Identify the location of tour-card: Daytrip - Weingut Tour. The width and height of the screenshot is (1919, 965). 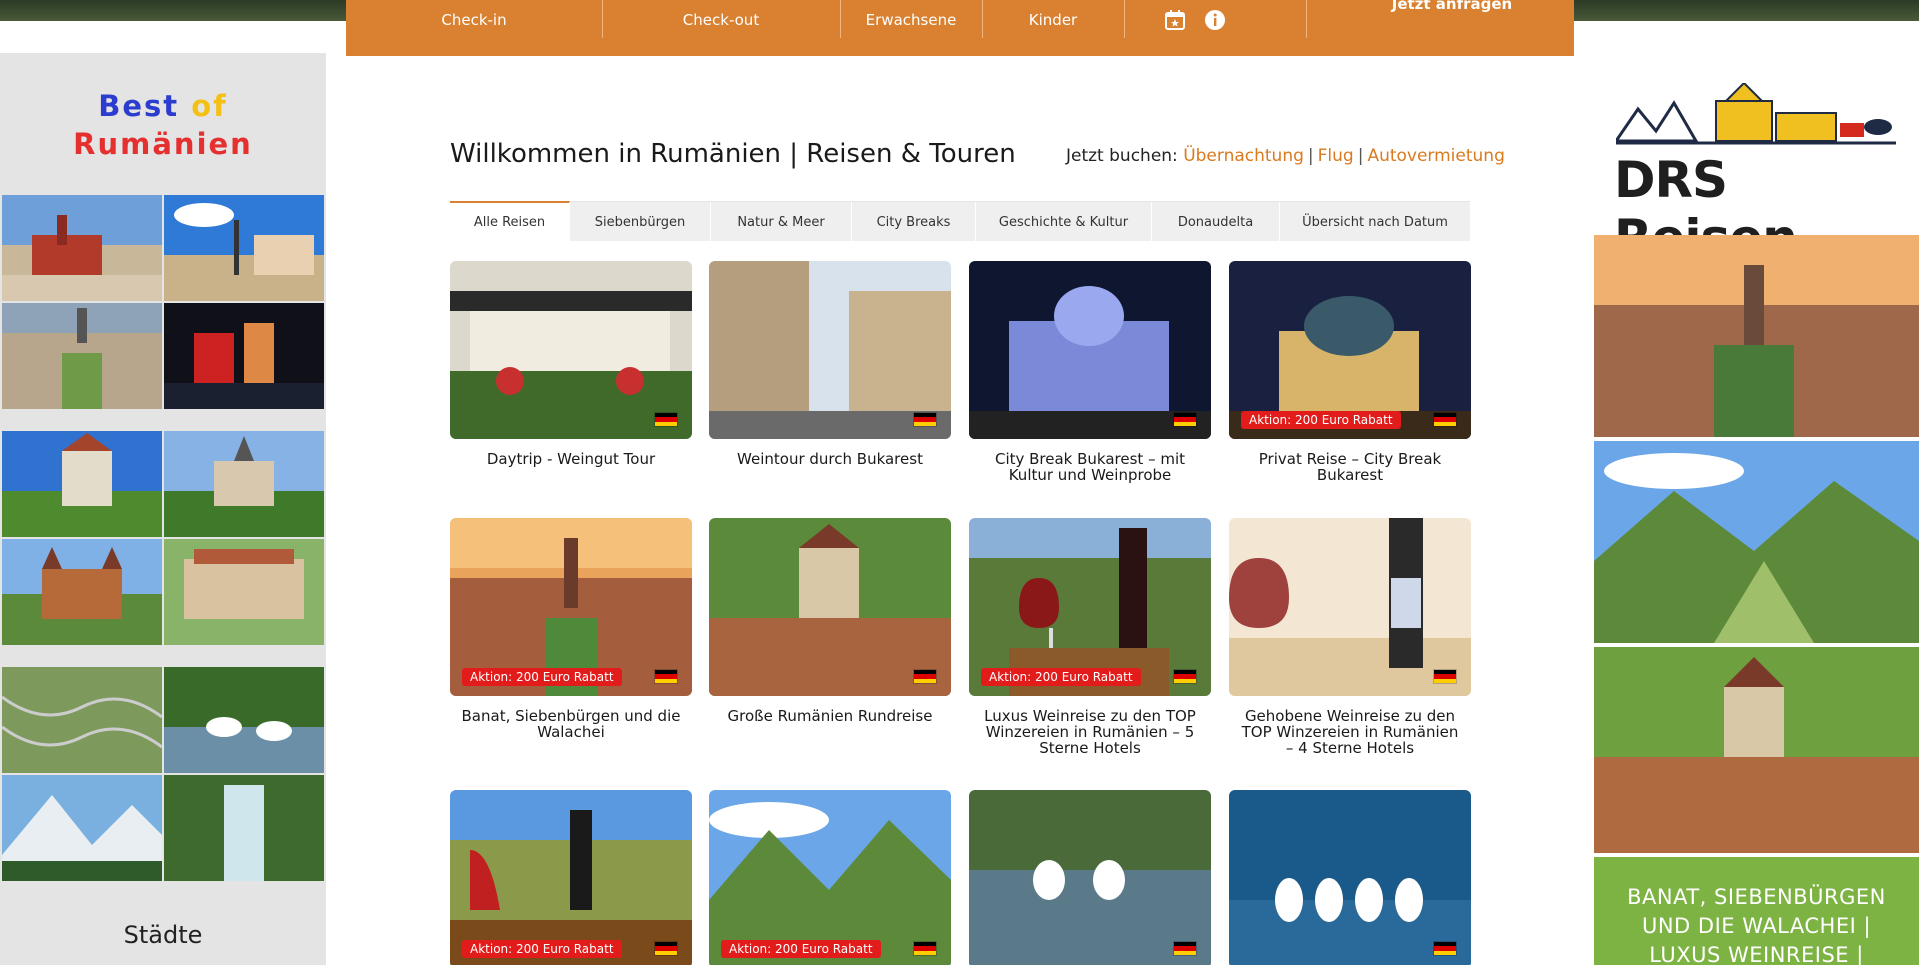
(571, 364).